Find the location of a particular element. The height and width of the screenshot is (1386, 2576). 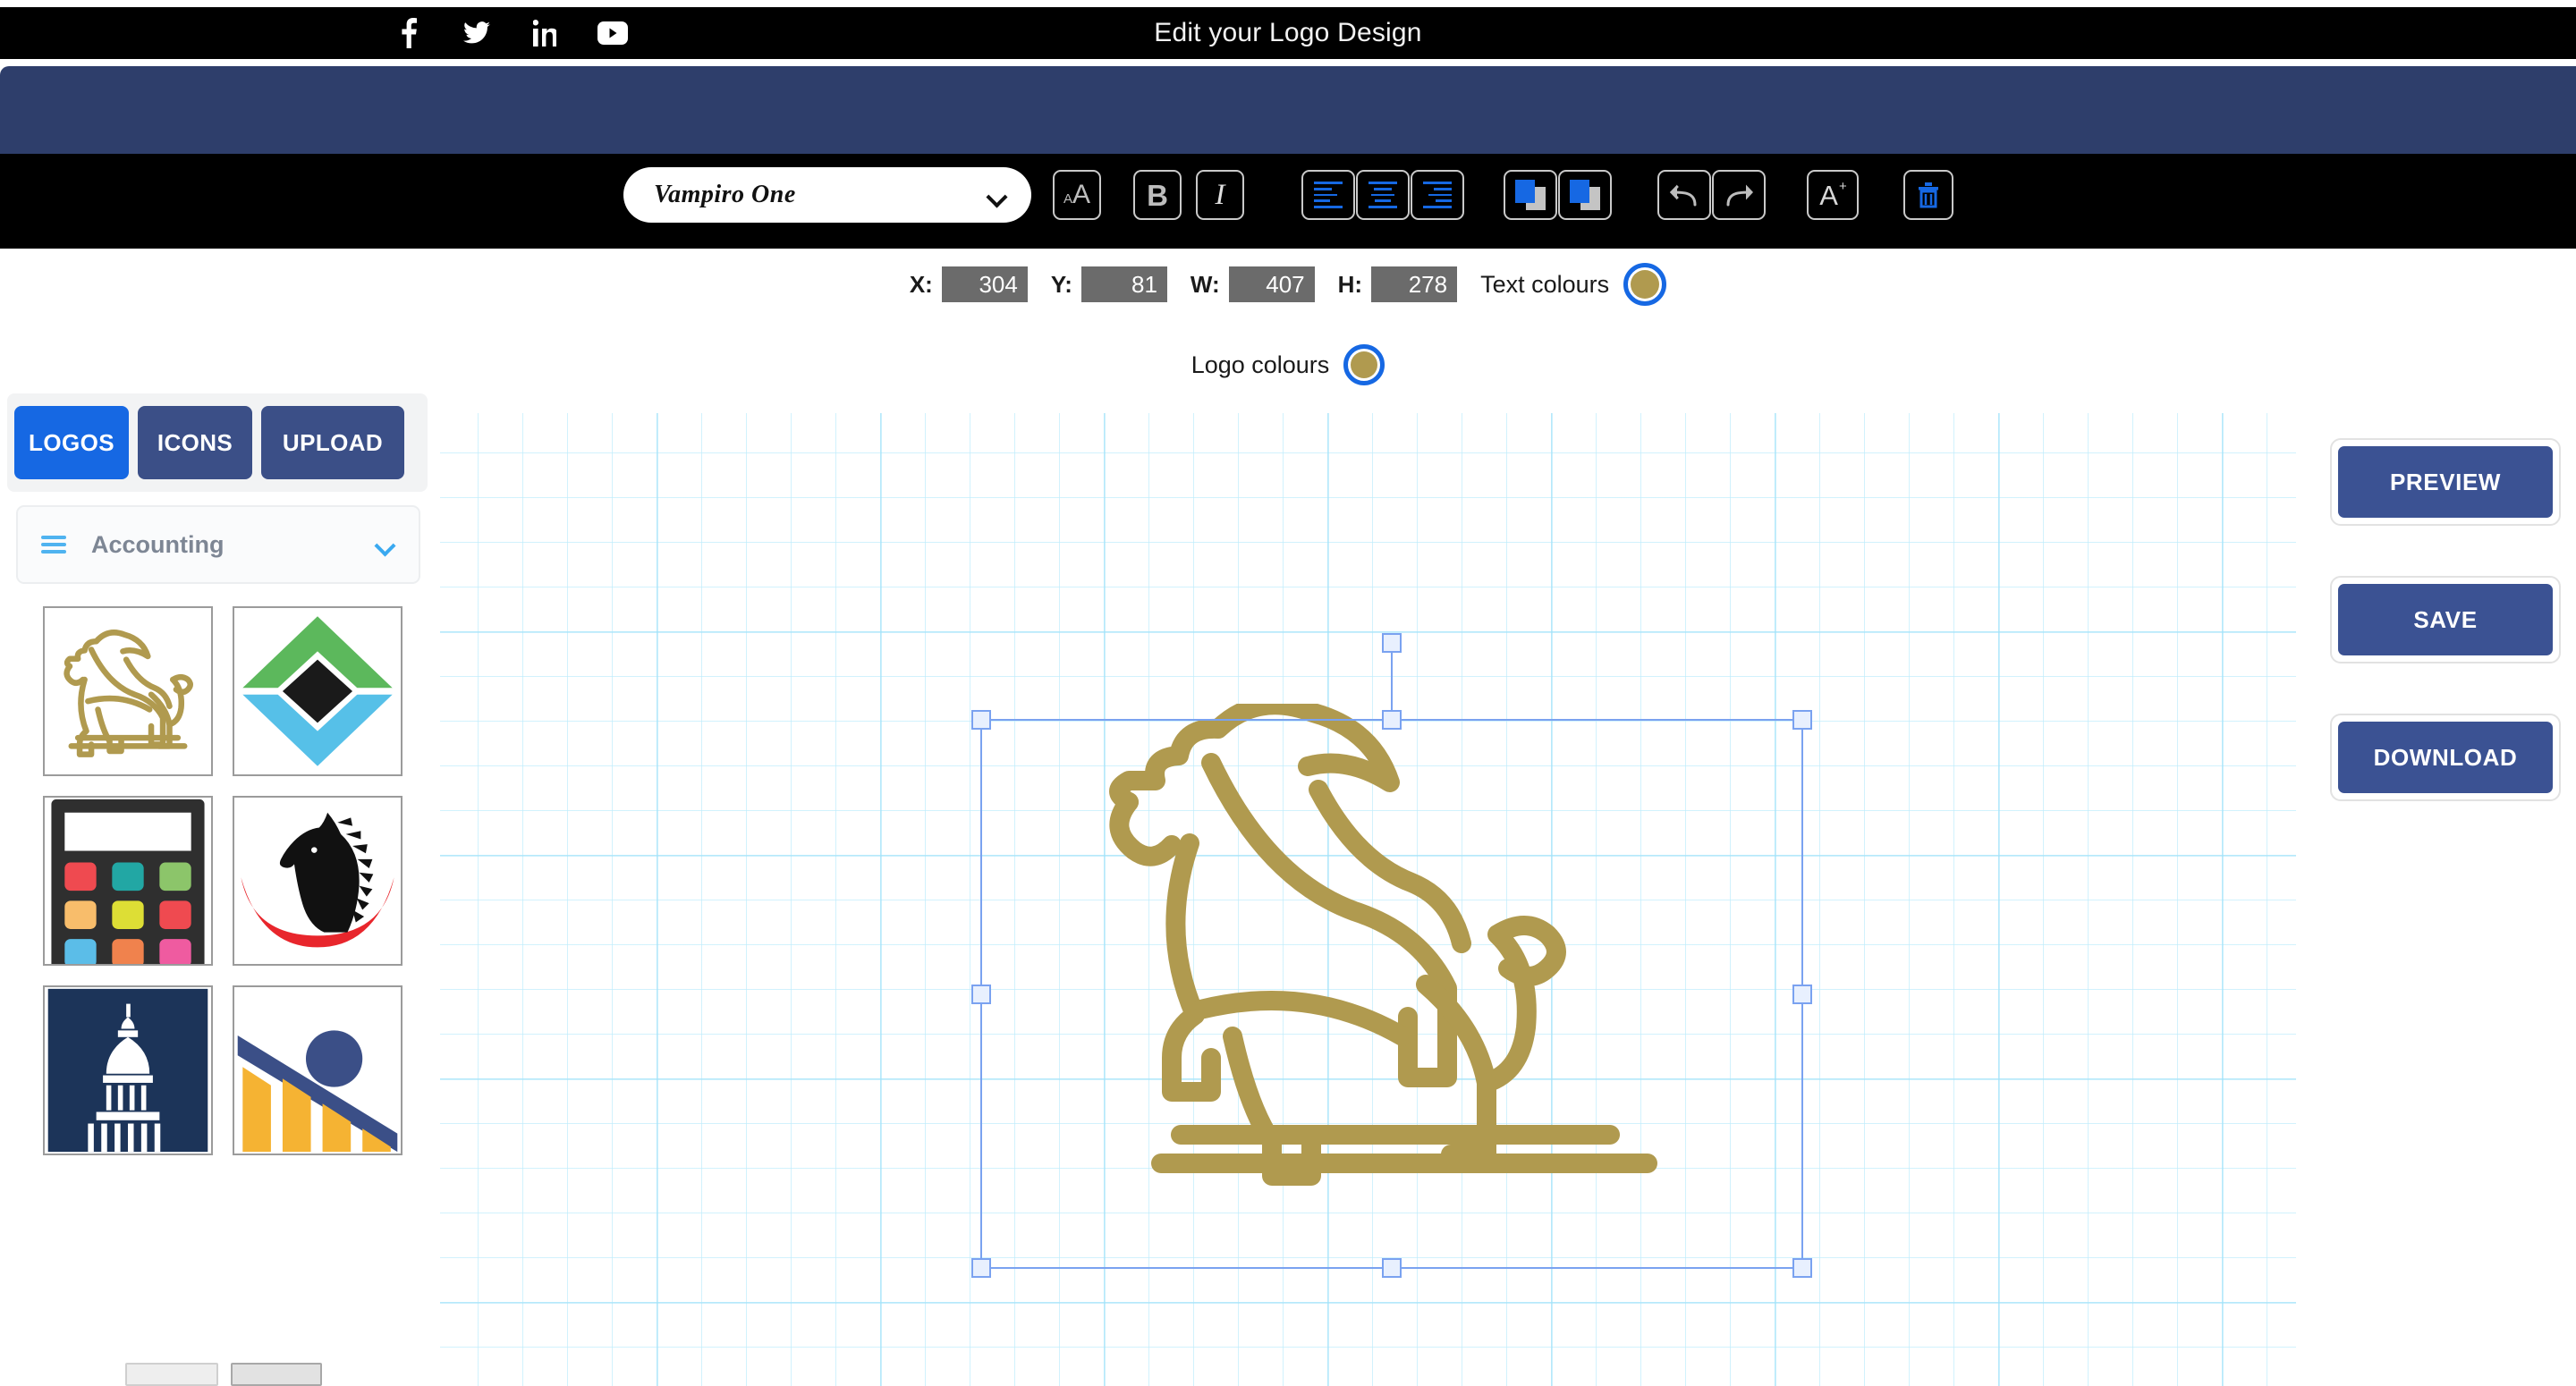

redo-button is located at coordinates (1739, 195).